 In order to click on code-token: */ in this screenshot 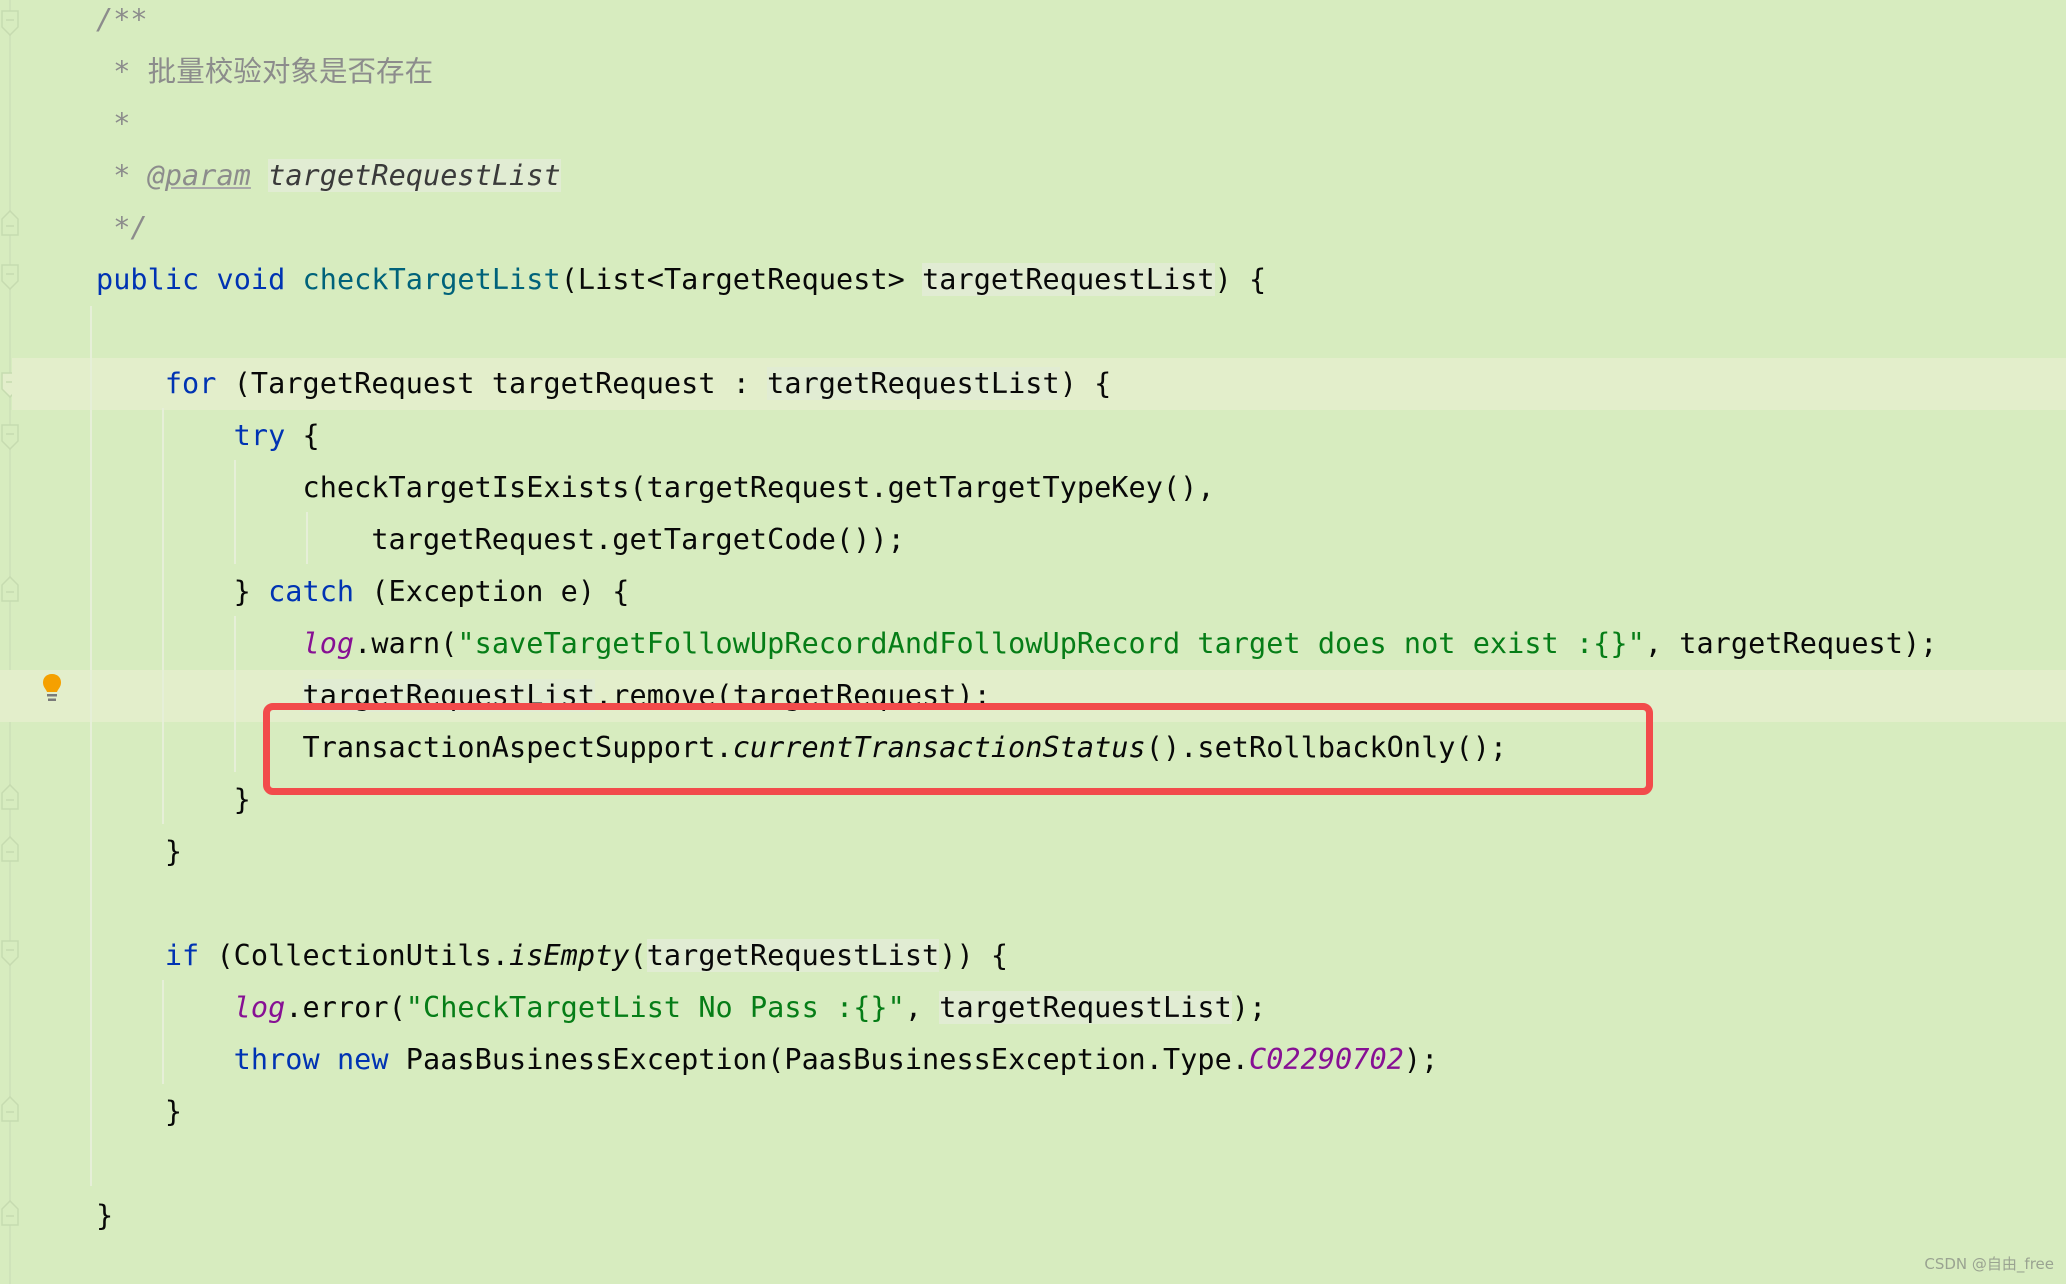, I will do `click(122, 227)`.